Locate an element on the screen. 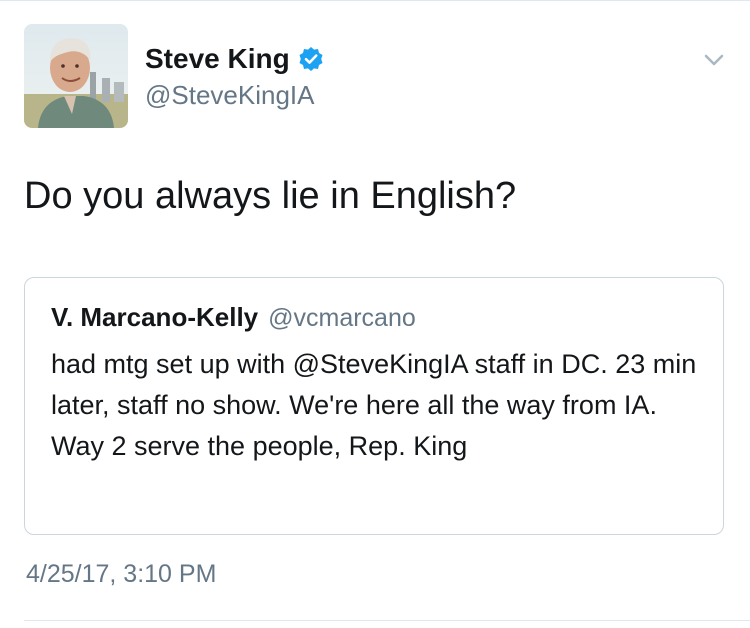 This screenshot has height=628, width=750. quoted-author-handle: @vcmarcano is located at coordinates (342, 318).